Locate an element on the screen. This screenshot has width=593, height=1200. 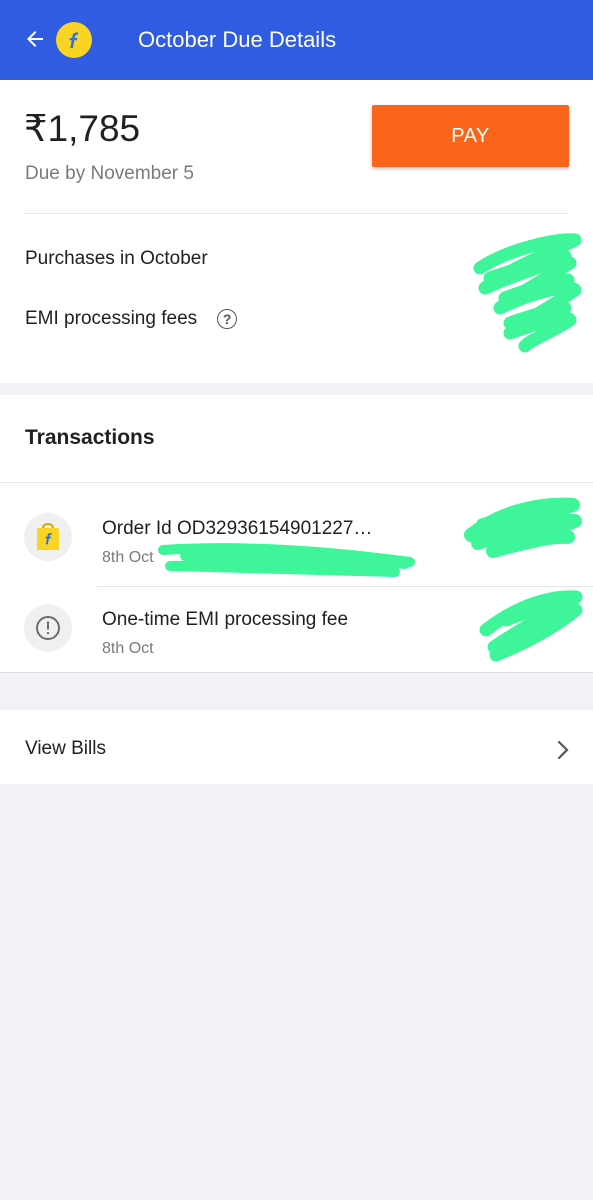
due-date-text: Due by November 5 is located at coordinates (109, 173).